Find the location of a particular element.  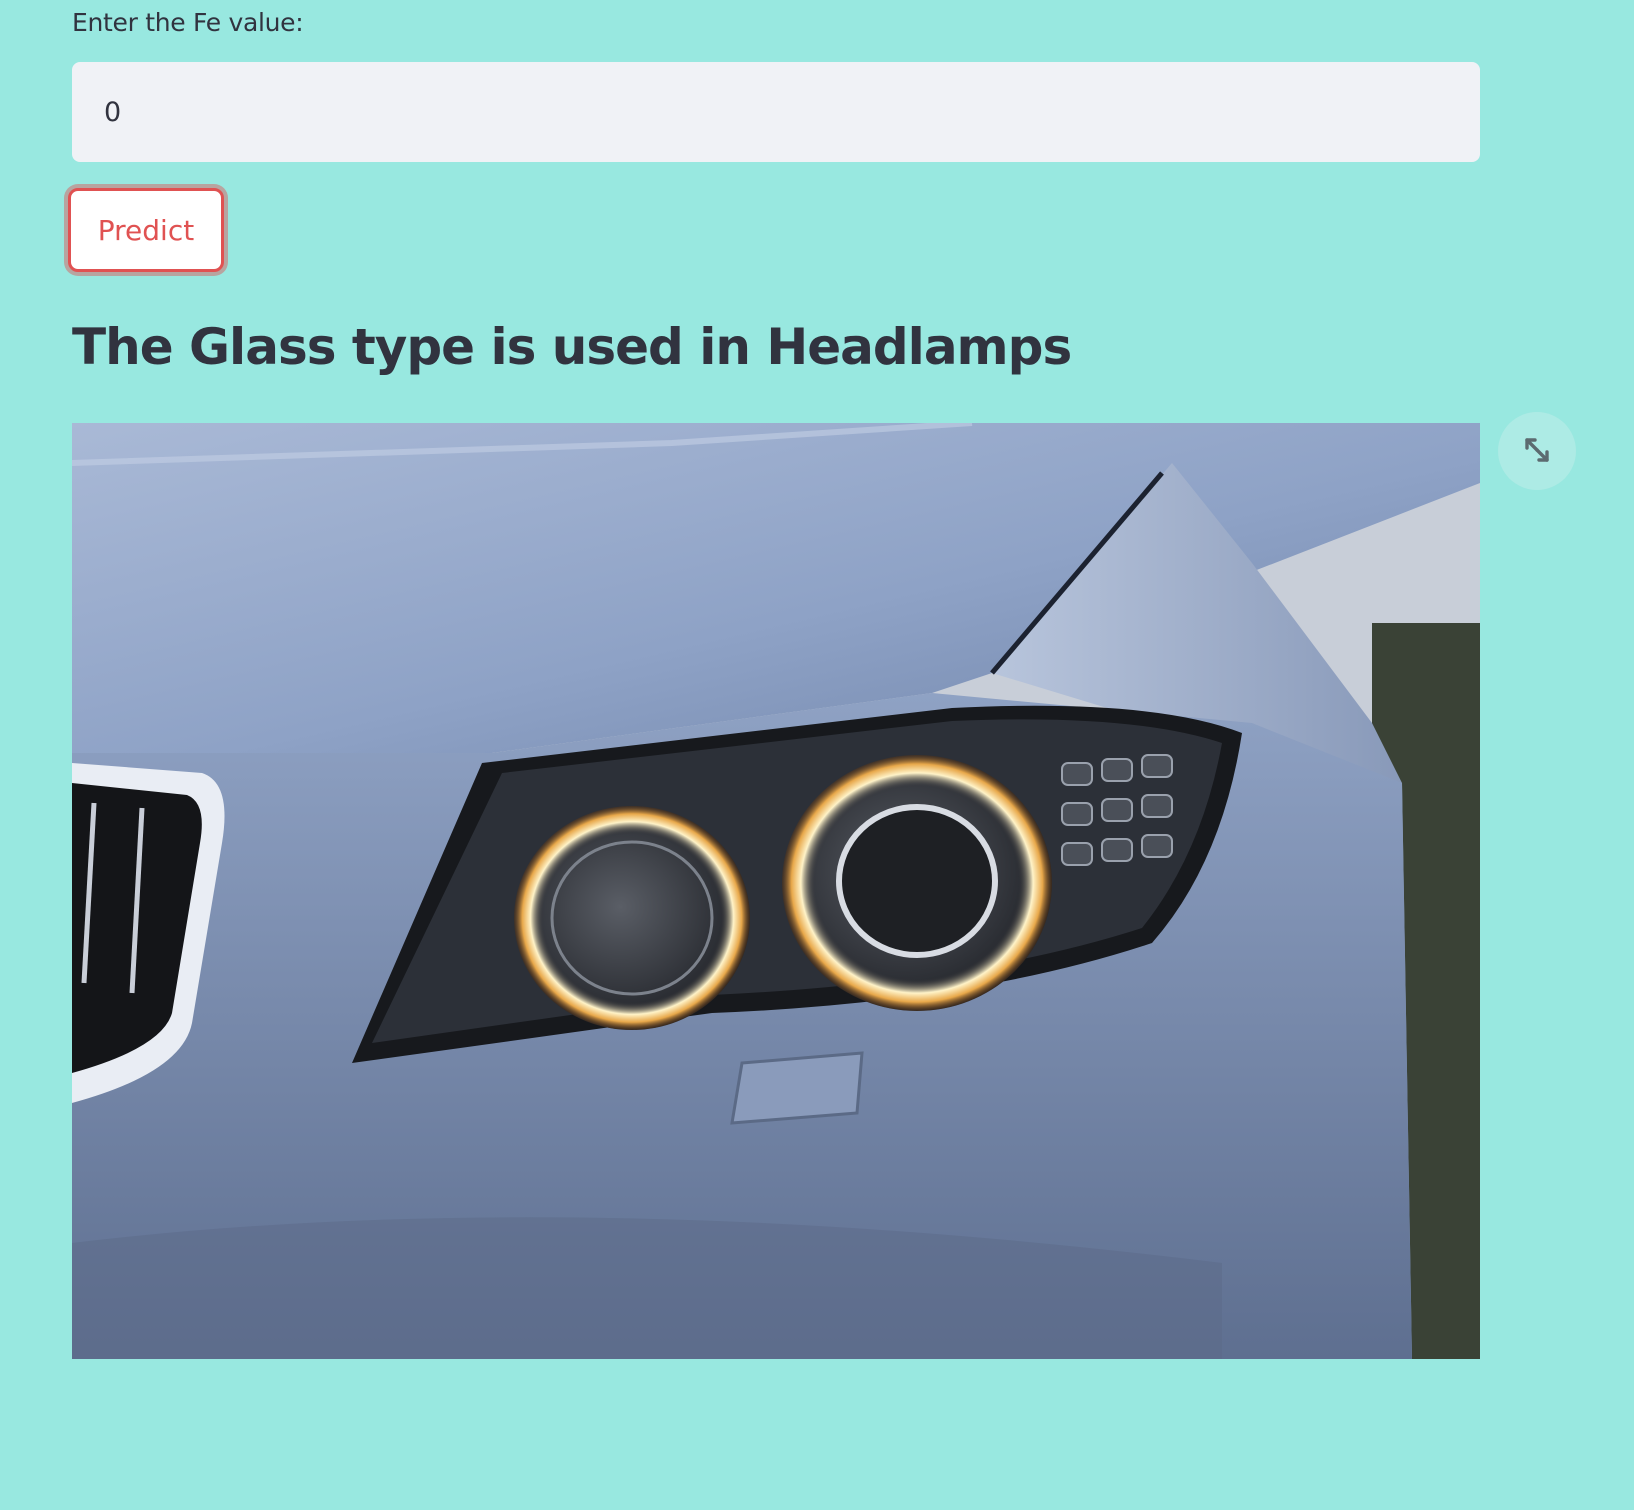

predict-button: Predict is located at coordinates (146, 230).